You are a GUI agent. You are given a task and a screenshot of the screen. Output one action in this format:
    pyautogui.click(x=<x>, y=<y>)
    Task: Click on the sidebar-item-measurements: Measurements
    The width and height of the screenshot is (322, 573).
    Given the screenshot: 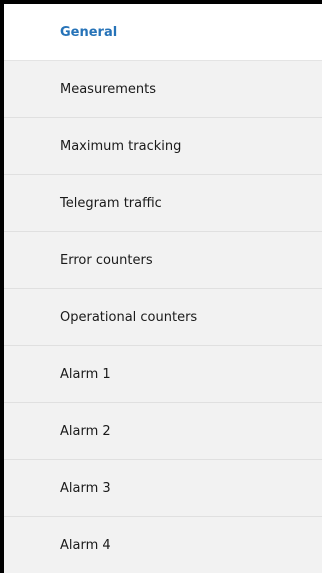 What is the action you would take?
    pyautogui.click(x=163, y=89)
    